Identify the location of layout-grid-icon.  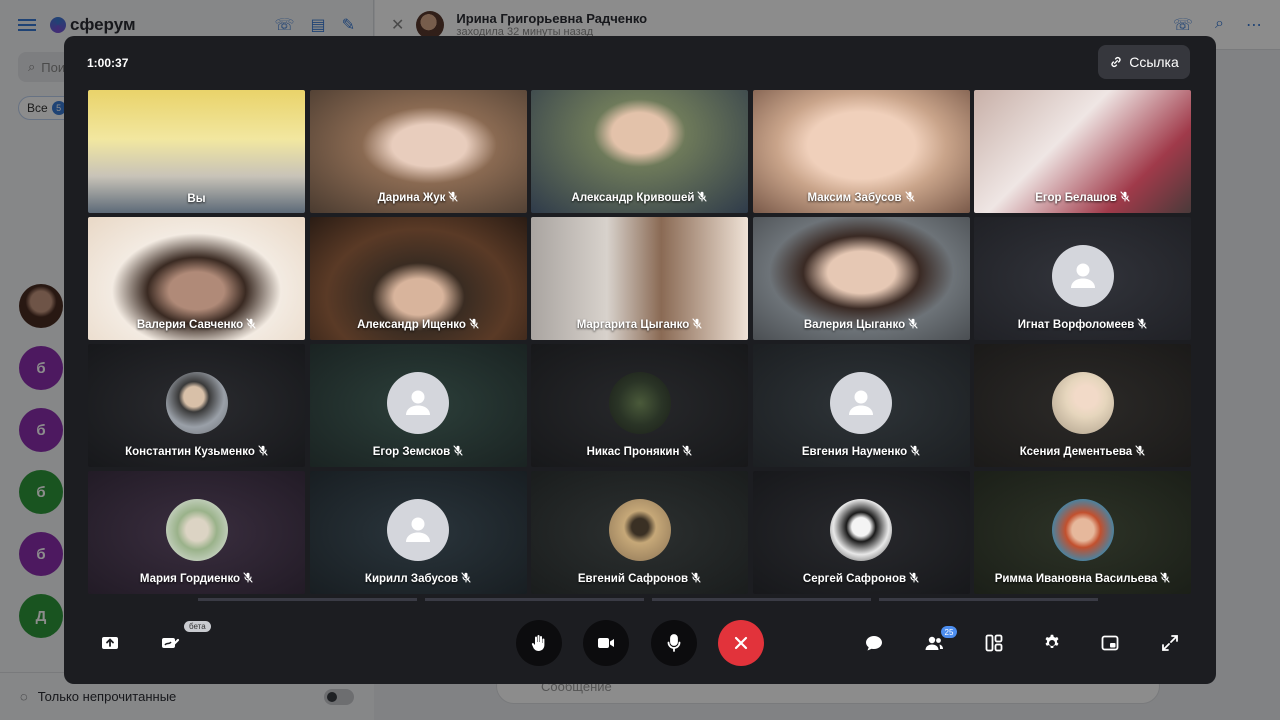
(994, 643).